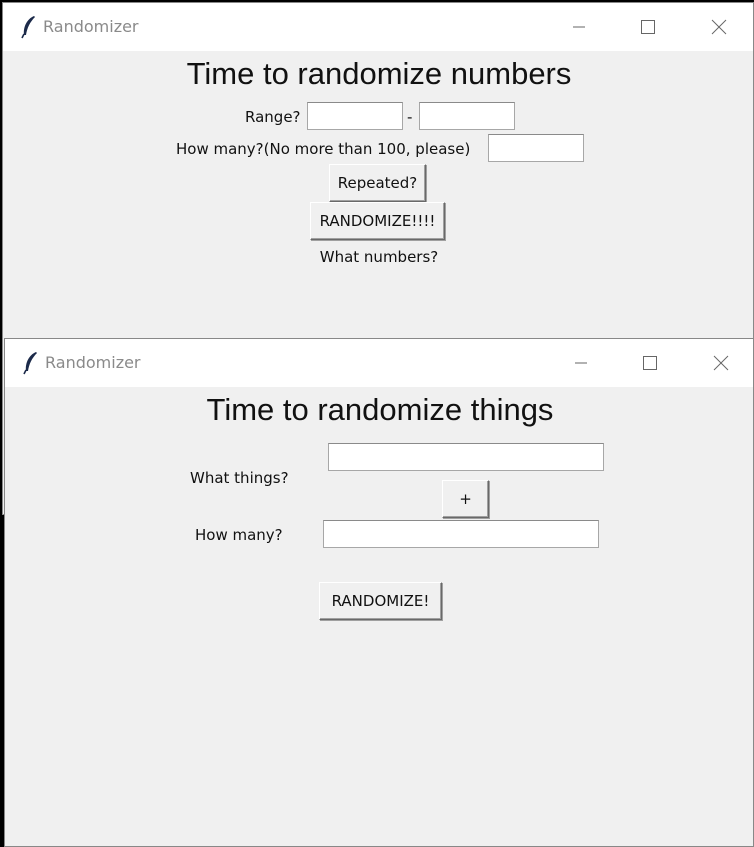  Describe the element at coordinates (377, 183) in the screenshot. I see `repeated-button: Repeated?` at that location.